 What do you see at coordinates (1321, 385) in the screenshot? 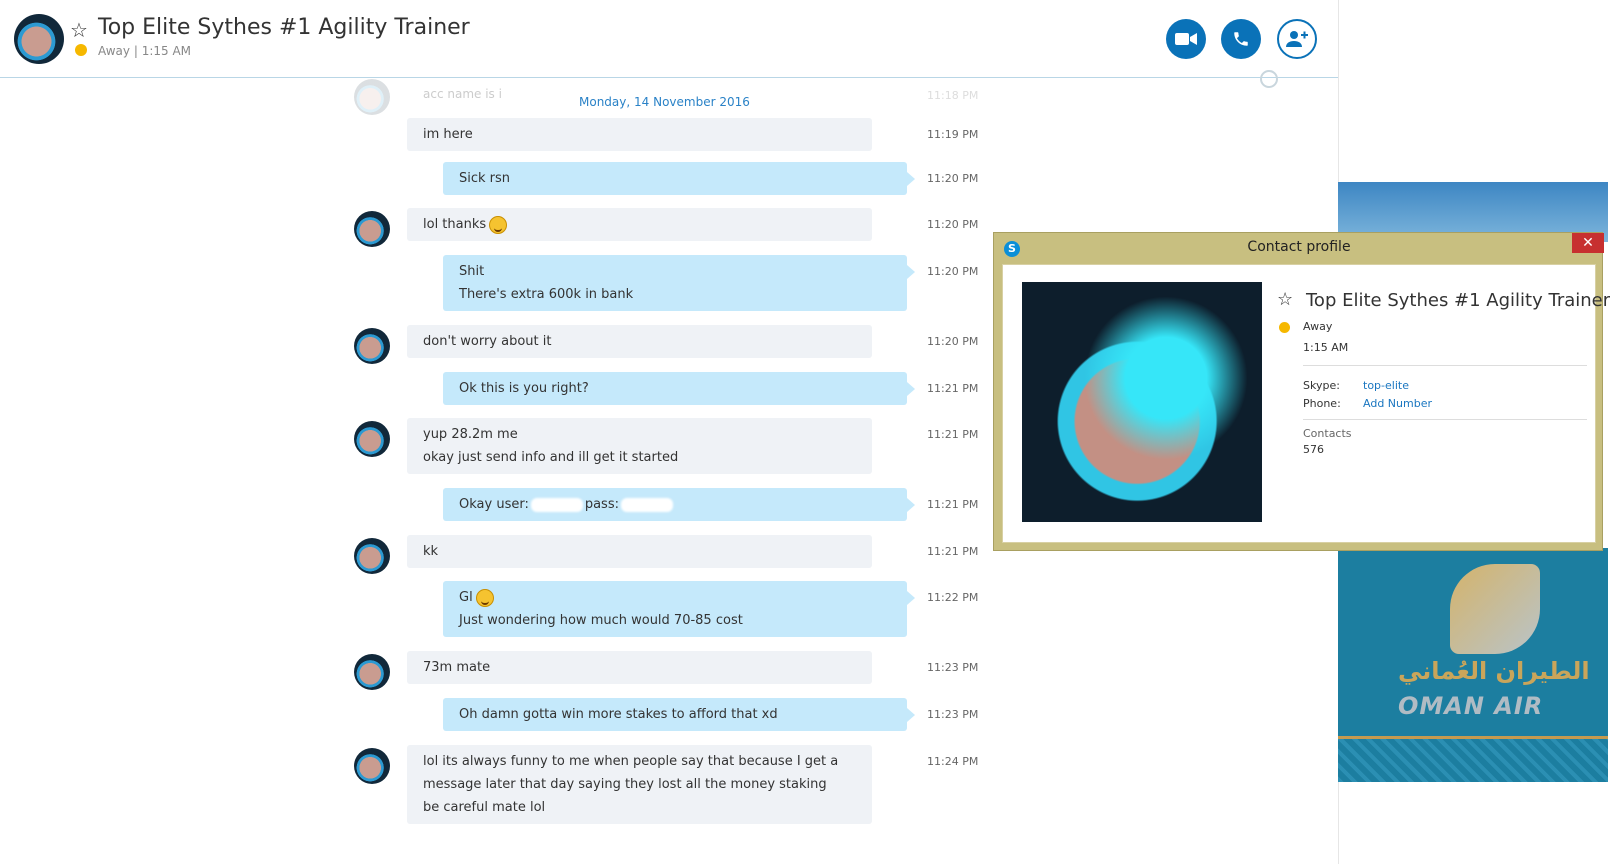
I see `skype-label: Skype:` at bounding box center [1321, 385].